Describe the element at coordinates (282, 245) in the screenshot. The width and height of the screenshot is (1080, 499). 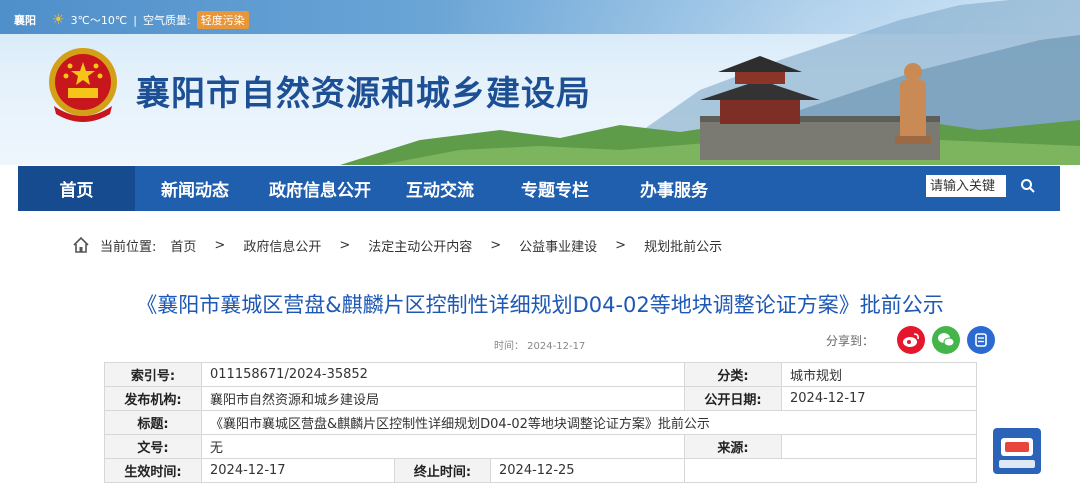
I see `breadcrumb-gov-info: 政府信息公开` at that location.